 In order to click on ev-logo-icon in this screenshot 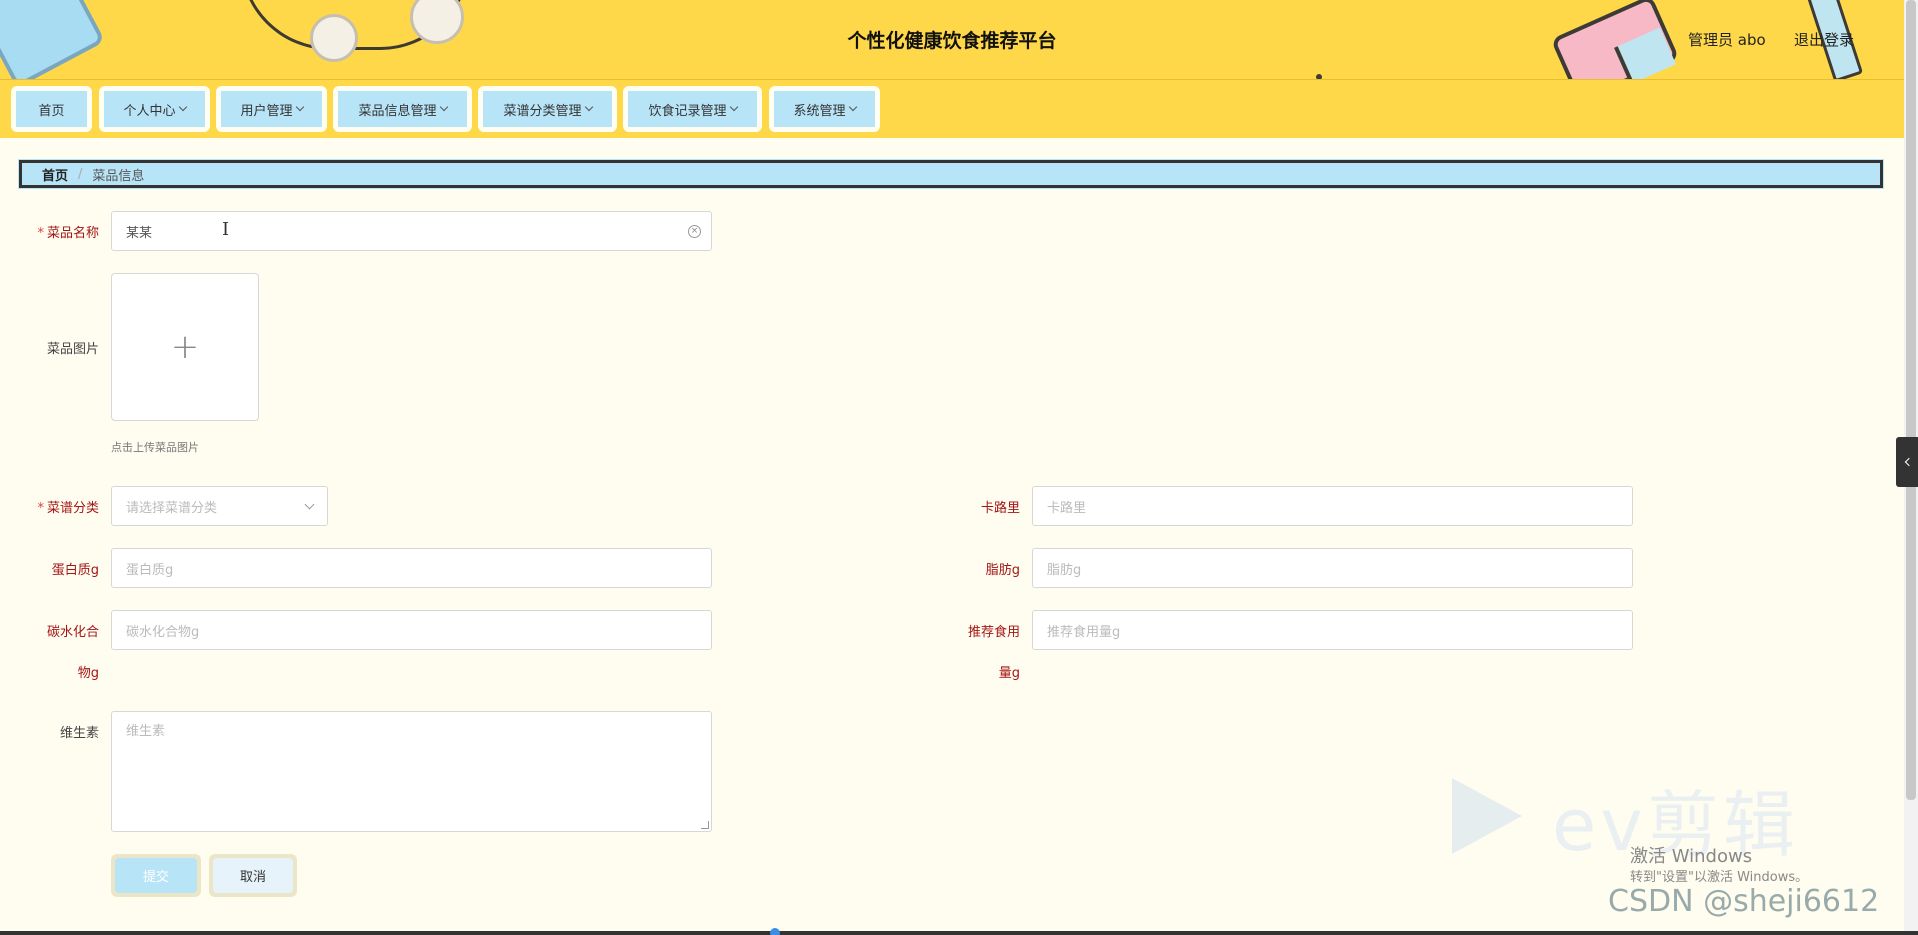, I will do `click(1487, 816)`.